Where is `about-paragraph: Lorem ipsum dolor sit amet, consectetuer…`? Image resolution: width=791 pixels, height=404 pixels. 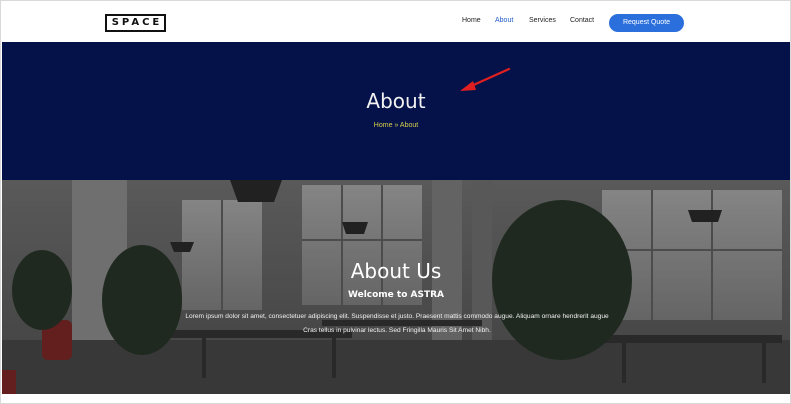
about-paragraph: Lorem ipsum dolor sit amet, consectetuer… is located at coordinates (397, 323).